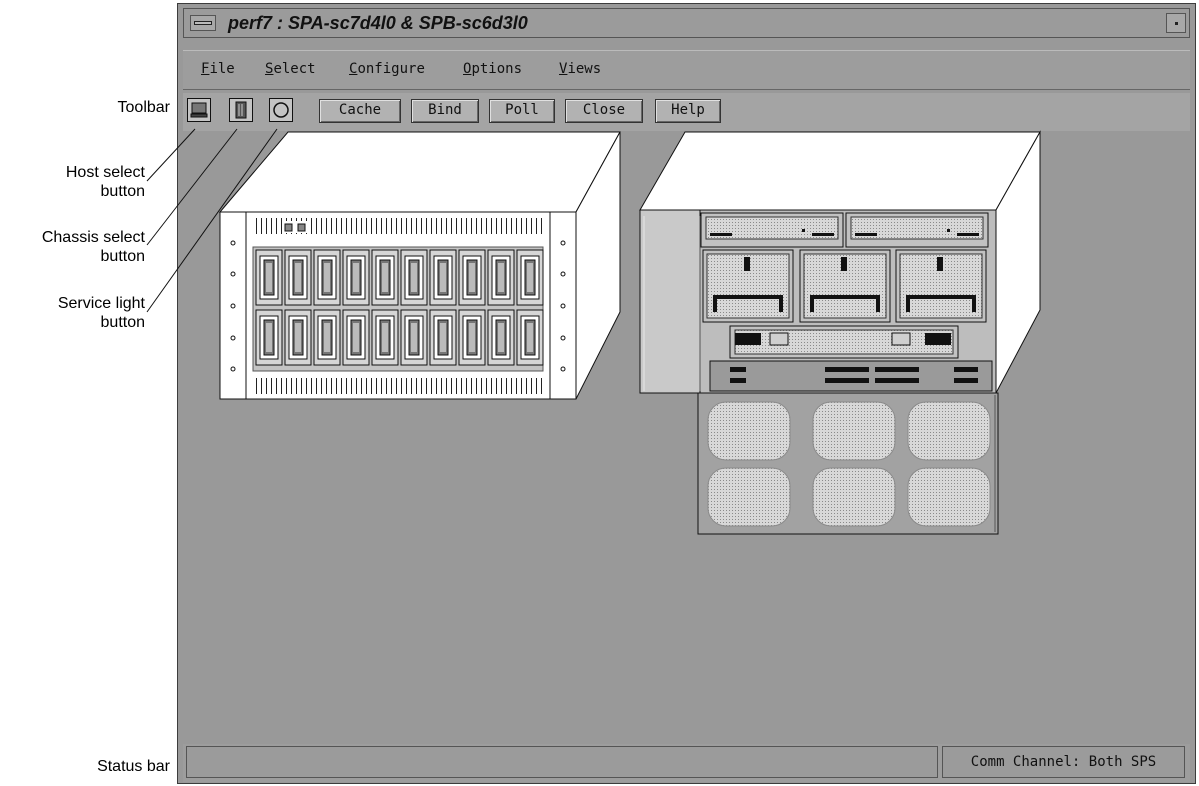  Describe the element at coordinates (851, 376) in the screenshot. I see `connector-panel` at that location.